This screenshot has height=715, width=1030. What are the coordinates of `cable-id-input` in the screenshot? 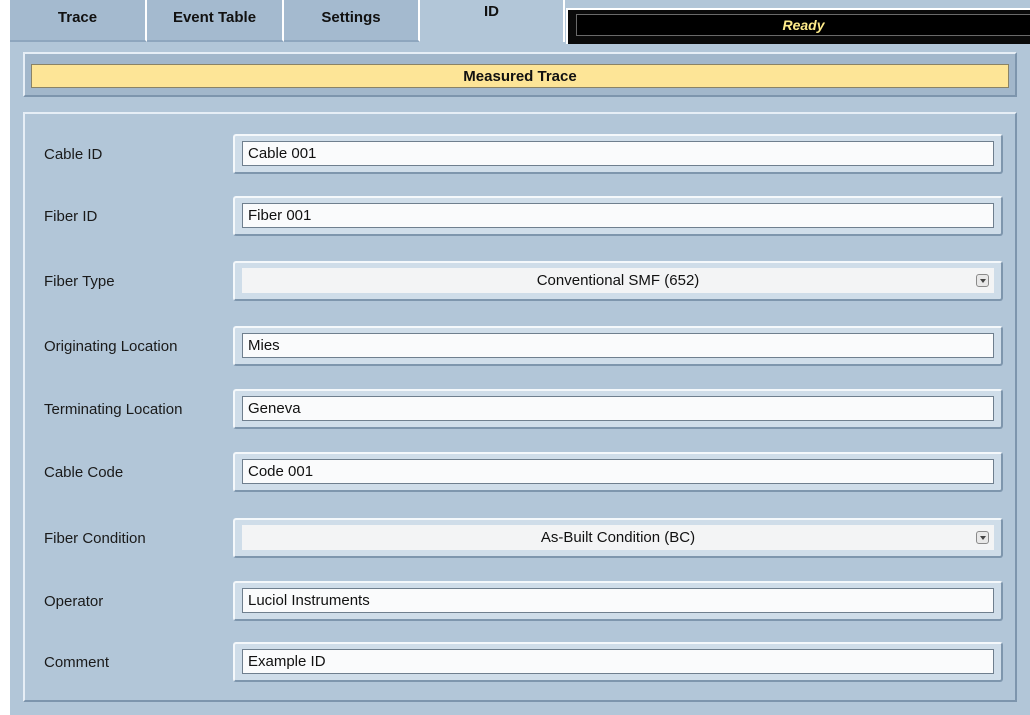 It's located at (618, 153).